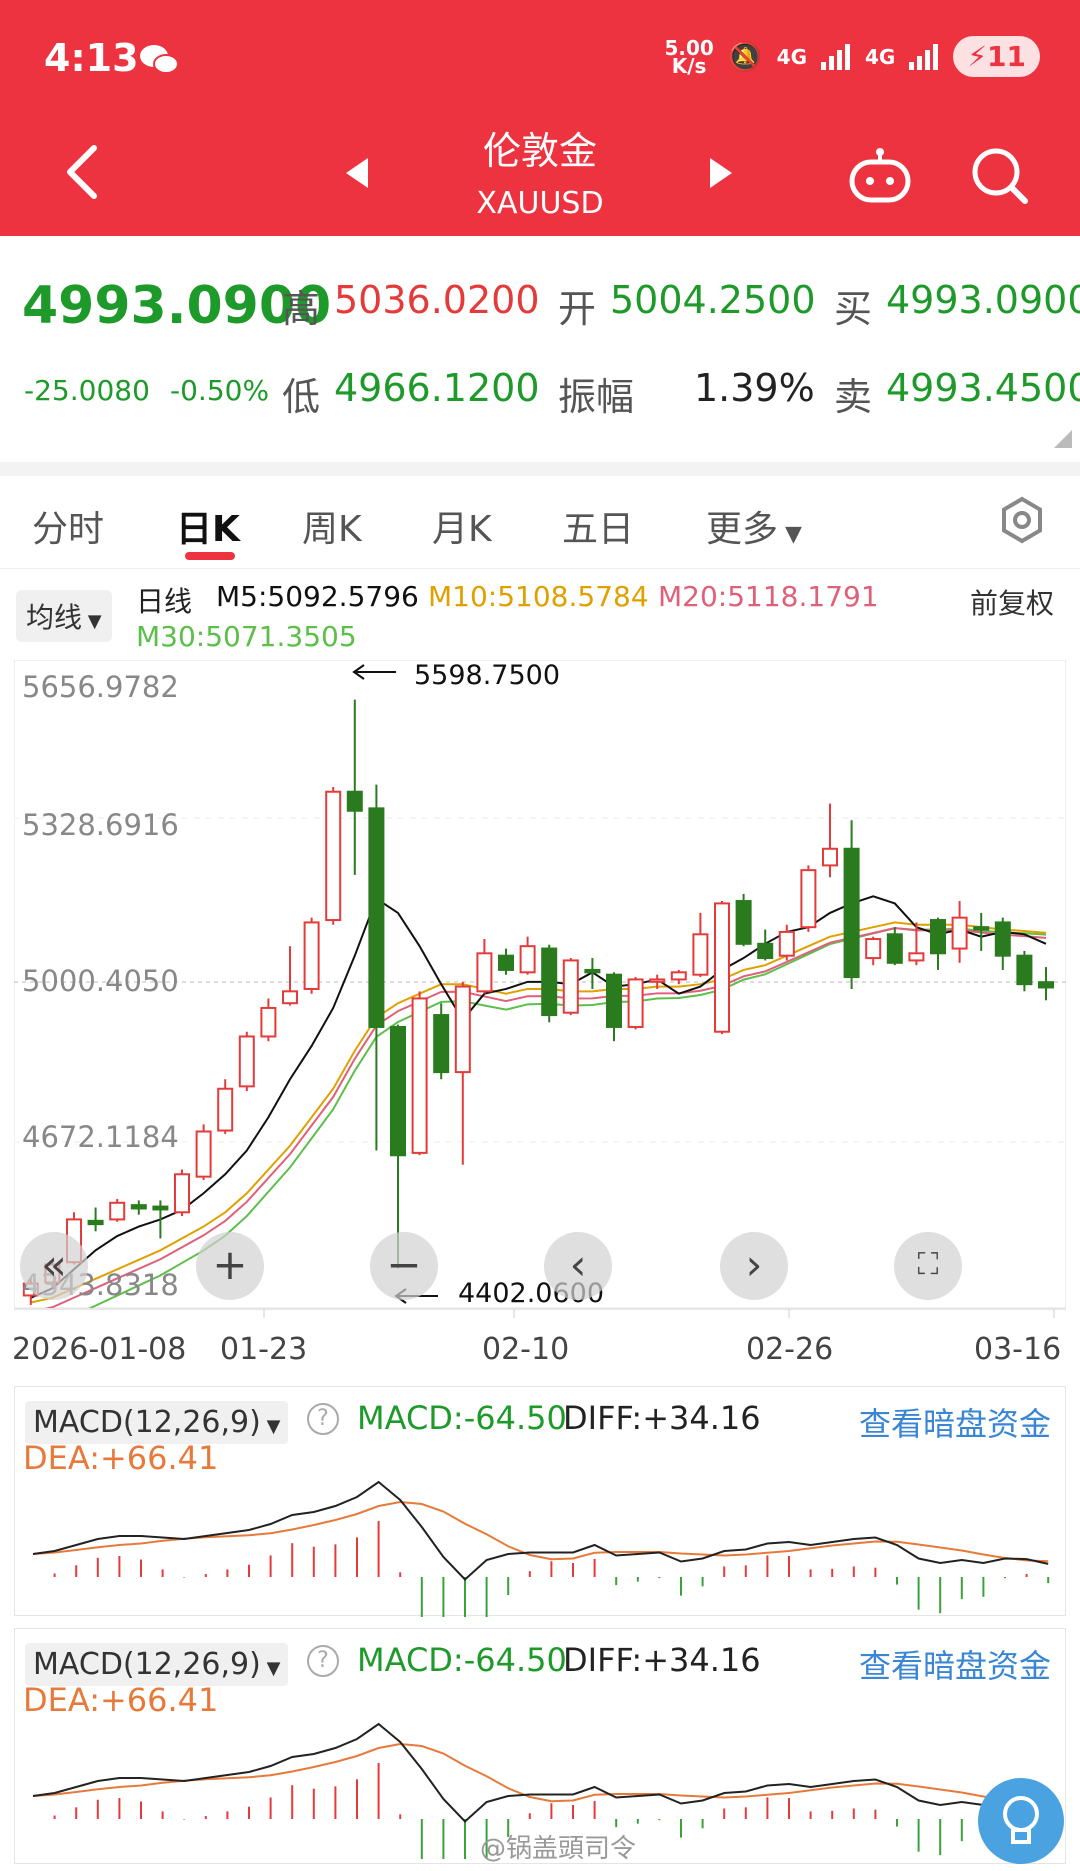 The image size is (1080, 1871). I want to click on amplitude-value: 1.39%, so click(754, 388).